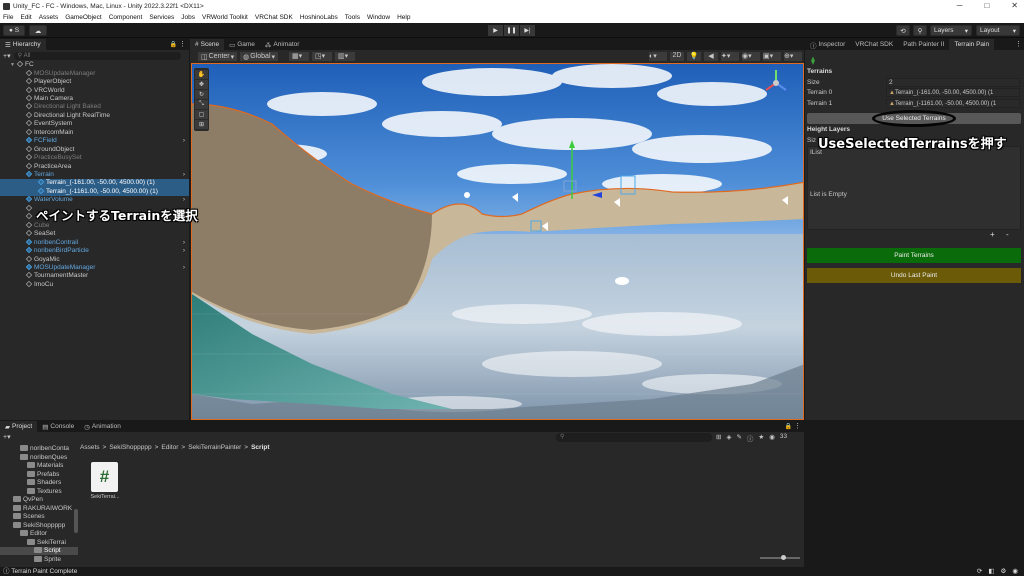  Describe the element at coordinates (201, 94) in the screenshot. I see `rotate-tool-icon: ↻` at that location.